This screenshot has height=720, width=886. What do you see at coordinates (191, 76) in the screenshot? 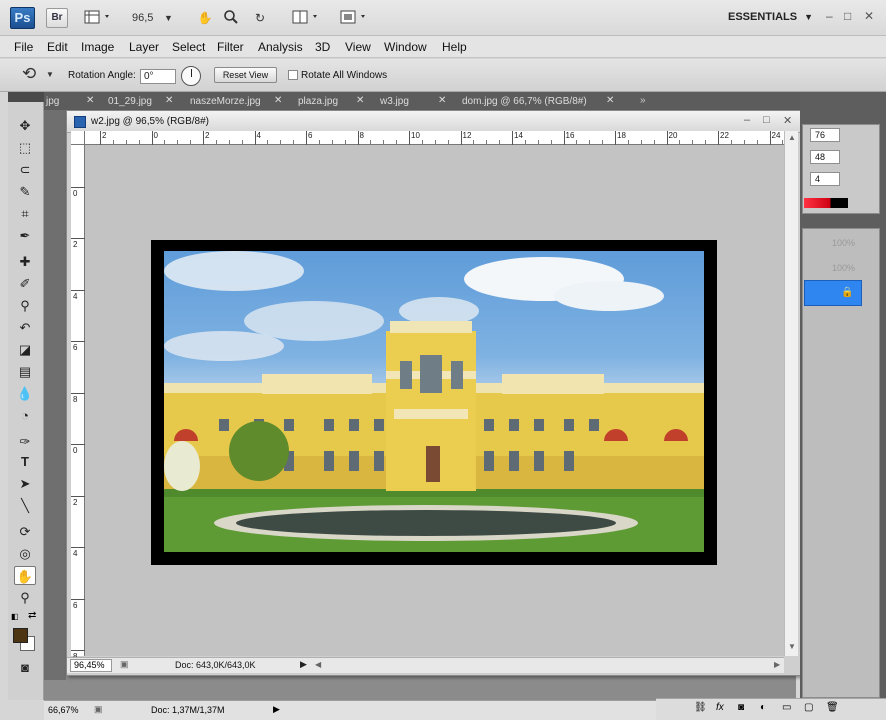
I see `rotation-dial` at bounding box center [191, 76].